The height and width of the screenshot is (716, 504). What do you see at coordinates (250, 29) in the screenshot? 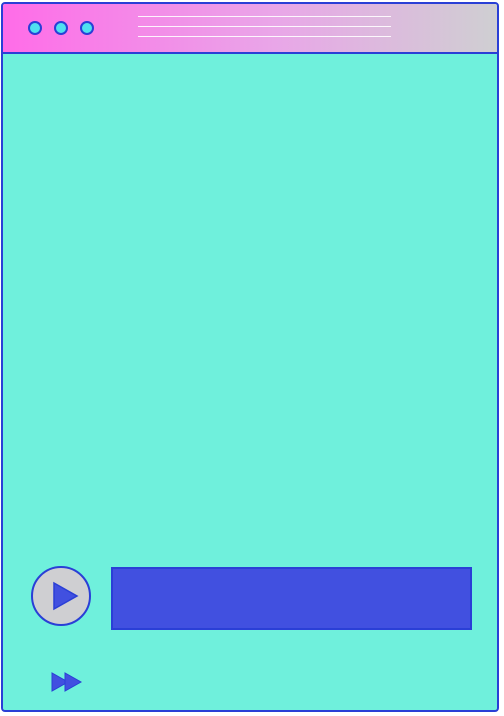
I see `title-bar` at bounding box center [250, 29].